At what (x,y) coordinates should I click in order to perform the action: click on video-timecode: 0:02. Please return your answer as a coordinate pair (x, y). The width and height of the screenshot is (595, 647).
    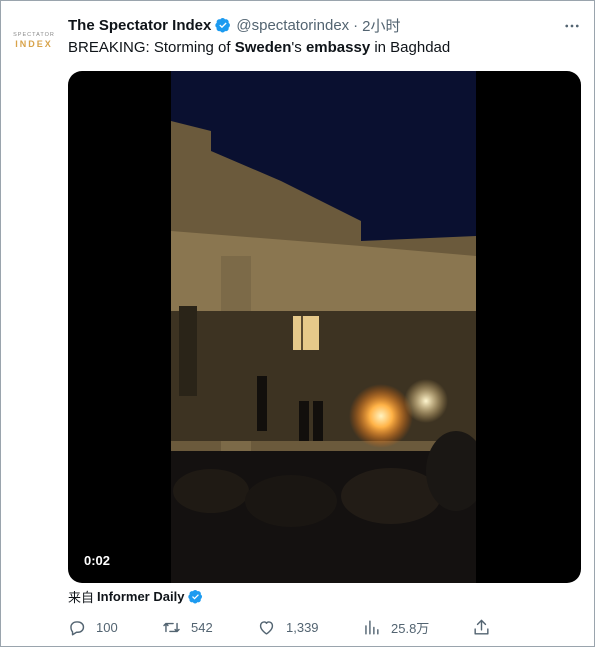
    Looking at the image, I should click on (97, 560).